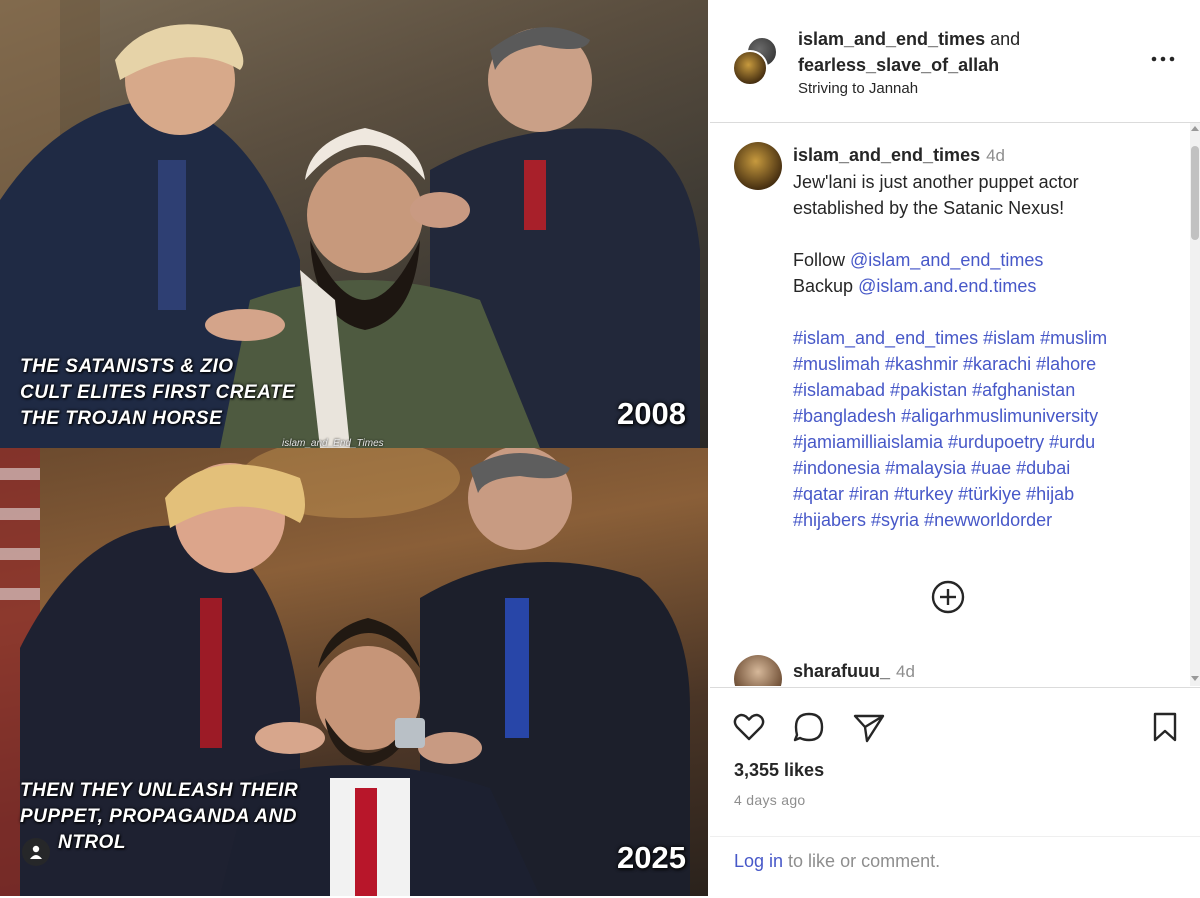 The height and width of the screenshot is (898, 1200). Describe the element at coordinates (886, 155) in the screenshot. I see `comment-username: islam_and_end_times` at that location.